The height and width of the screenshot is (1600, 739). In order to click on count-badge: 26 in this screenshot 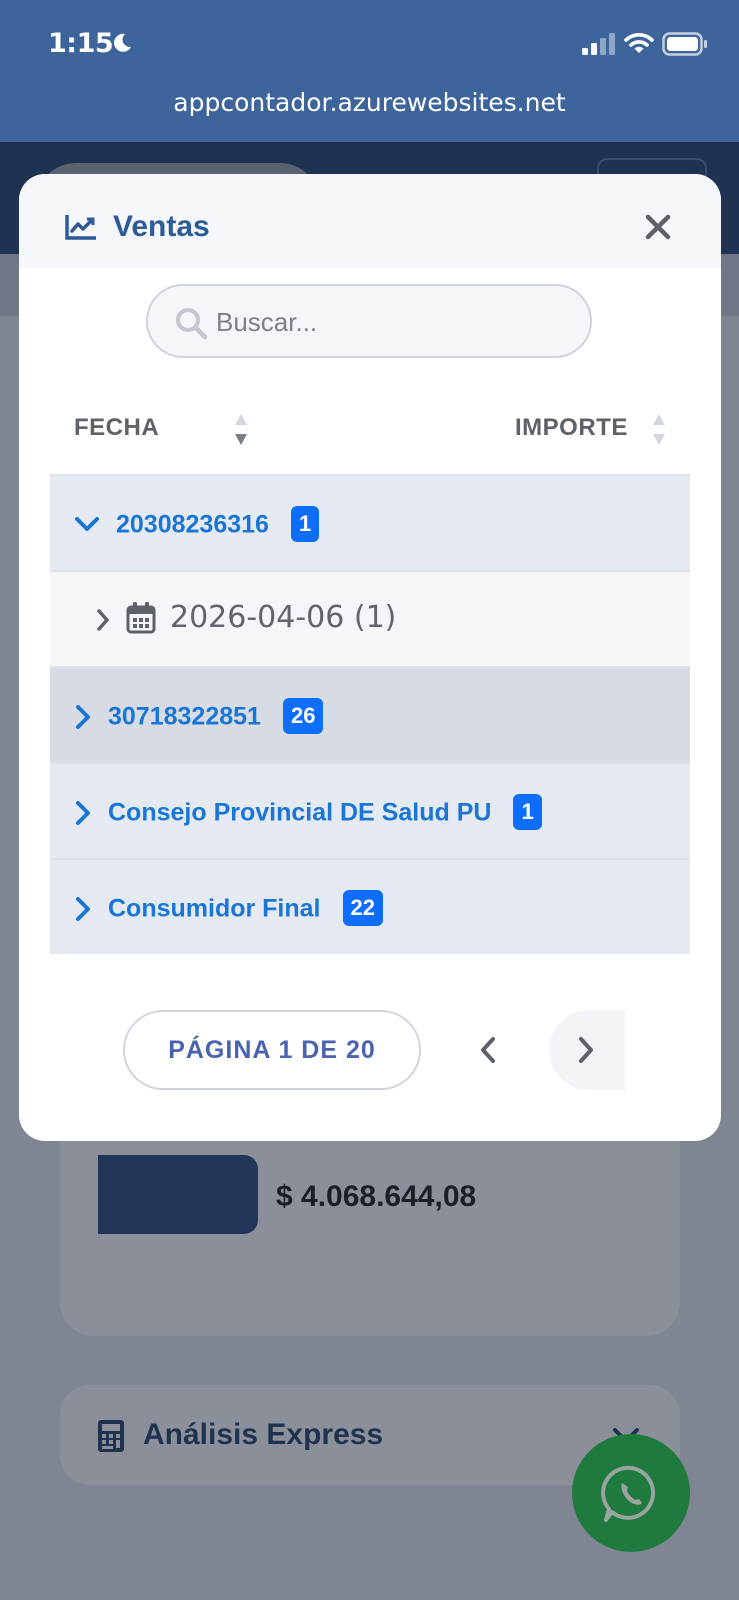, I will do `click(303, 716)`.